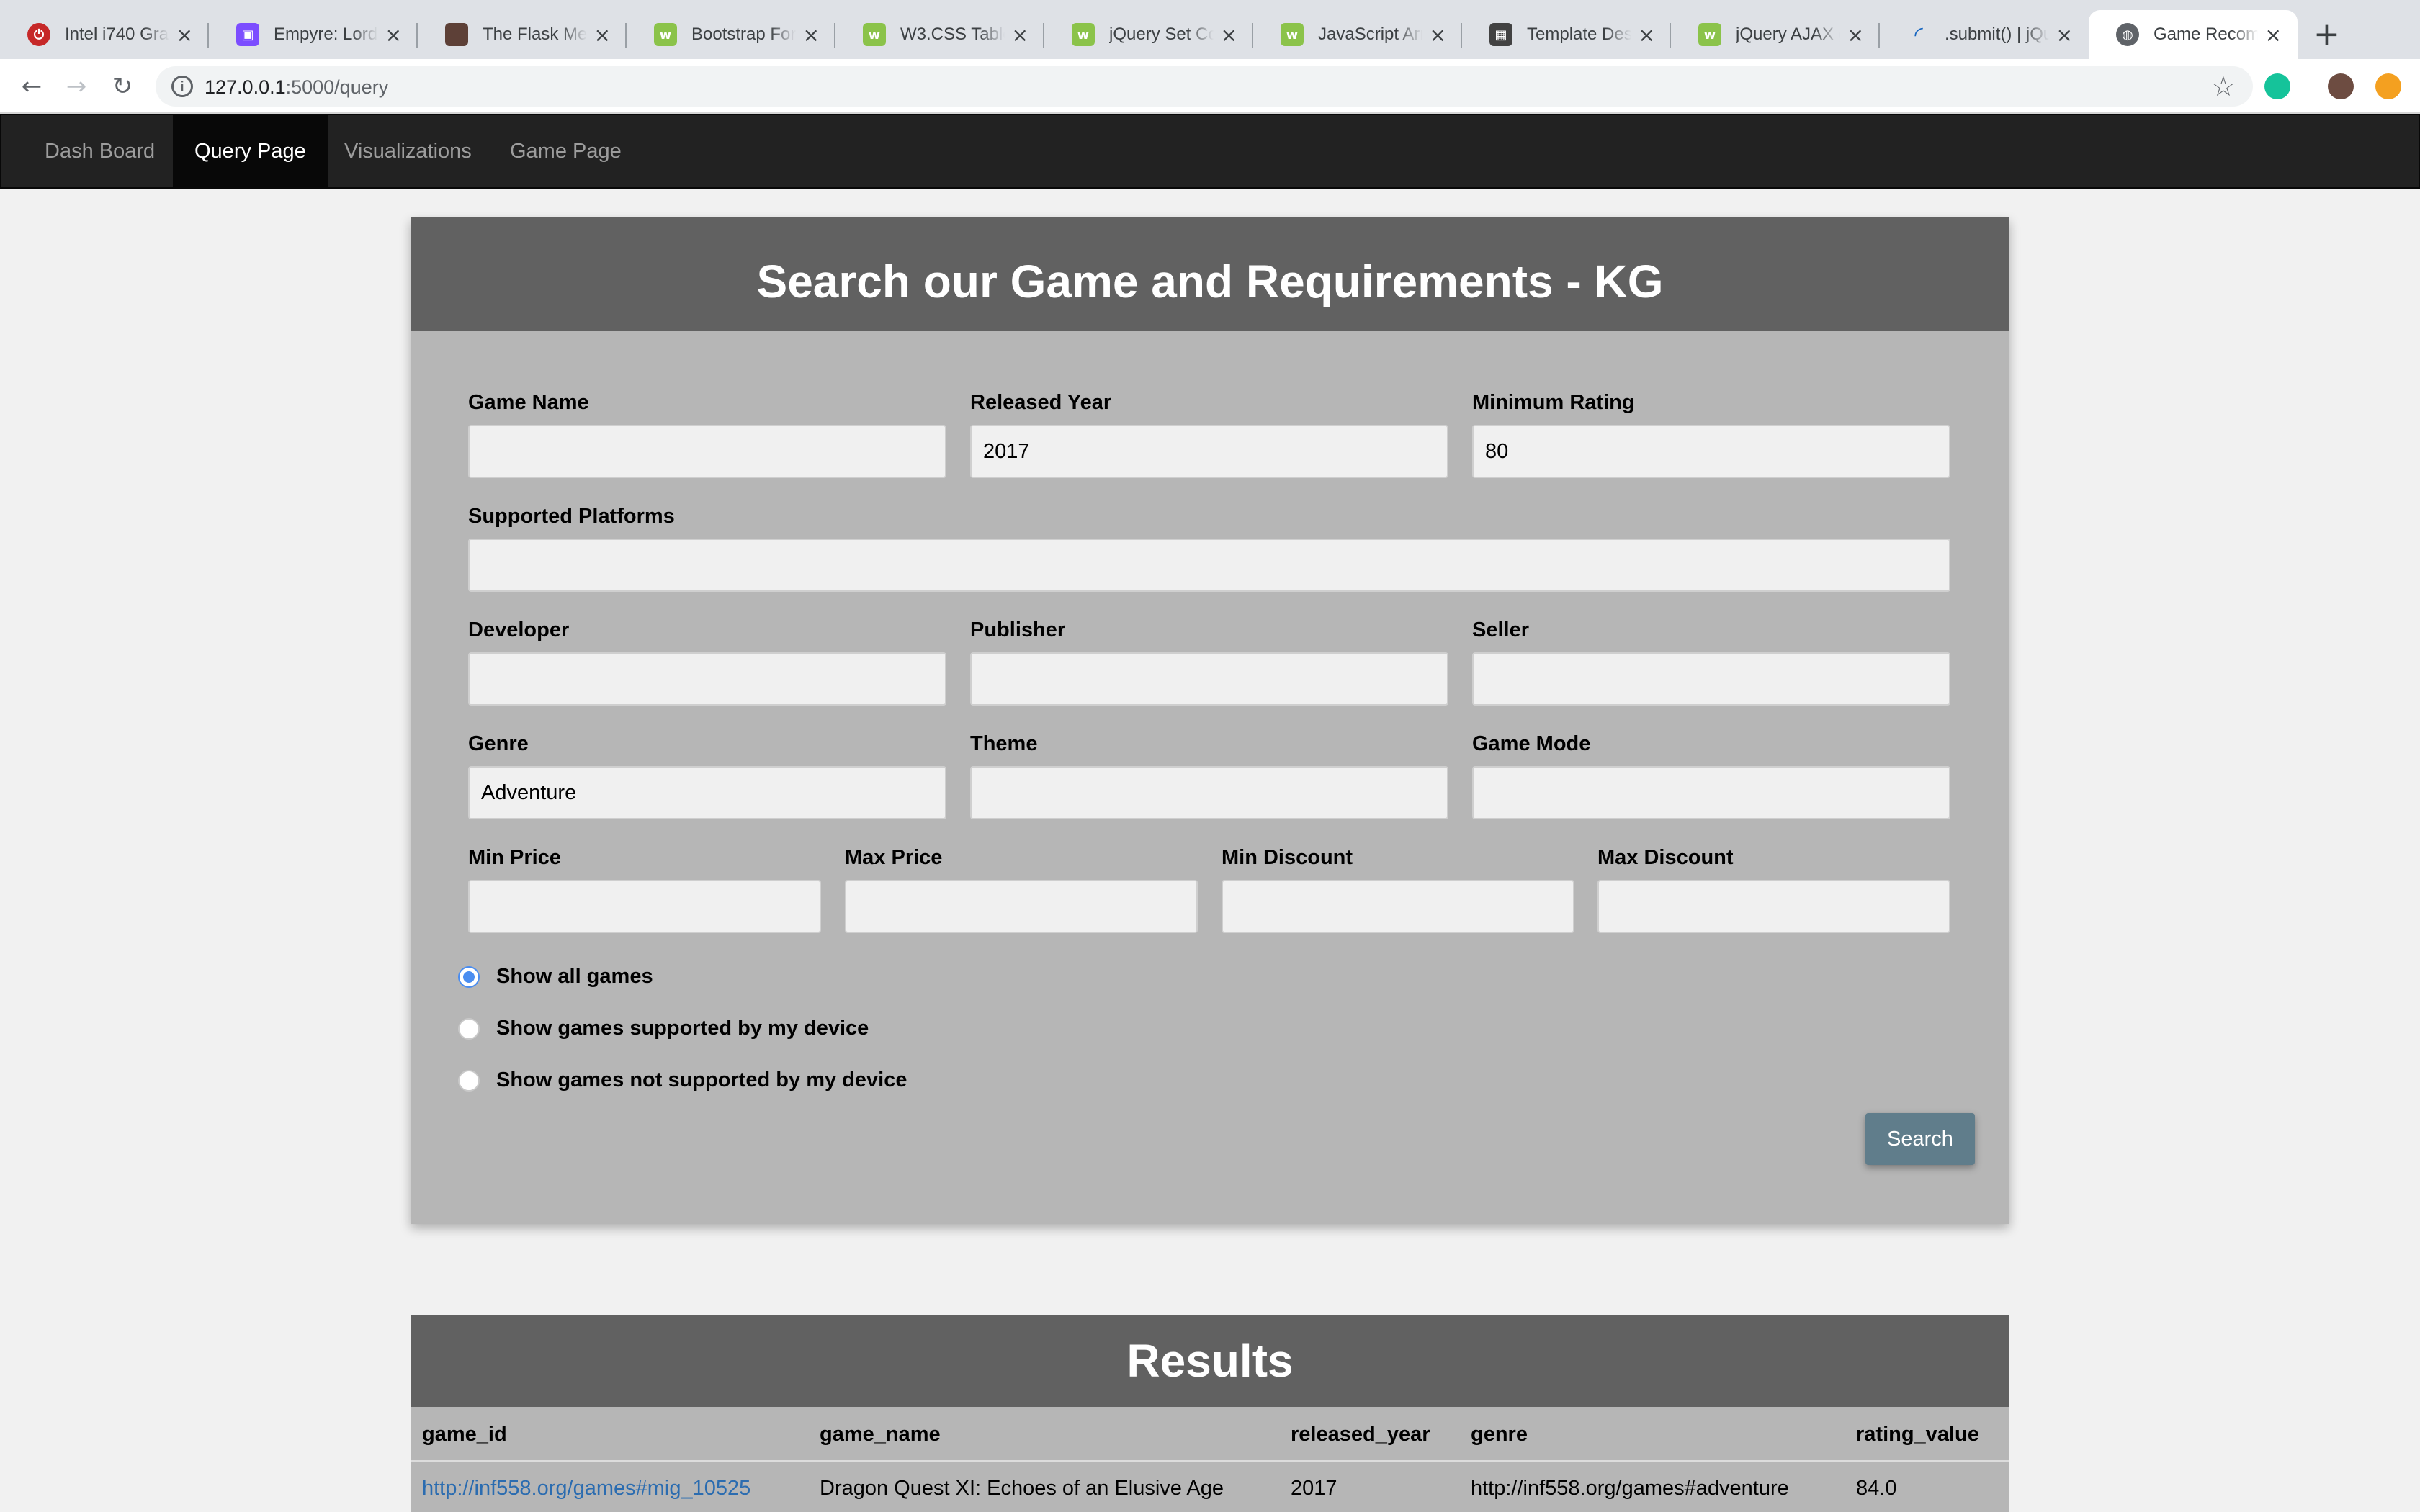  What do you see at coordinates (1022, 906) in the screenshot?
I see `max-price-input` at bounding box center [1022, 906].